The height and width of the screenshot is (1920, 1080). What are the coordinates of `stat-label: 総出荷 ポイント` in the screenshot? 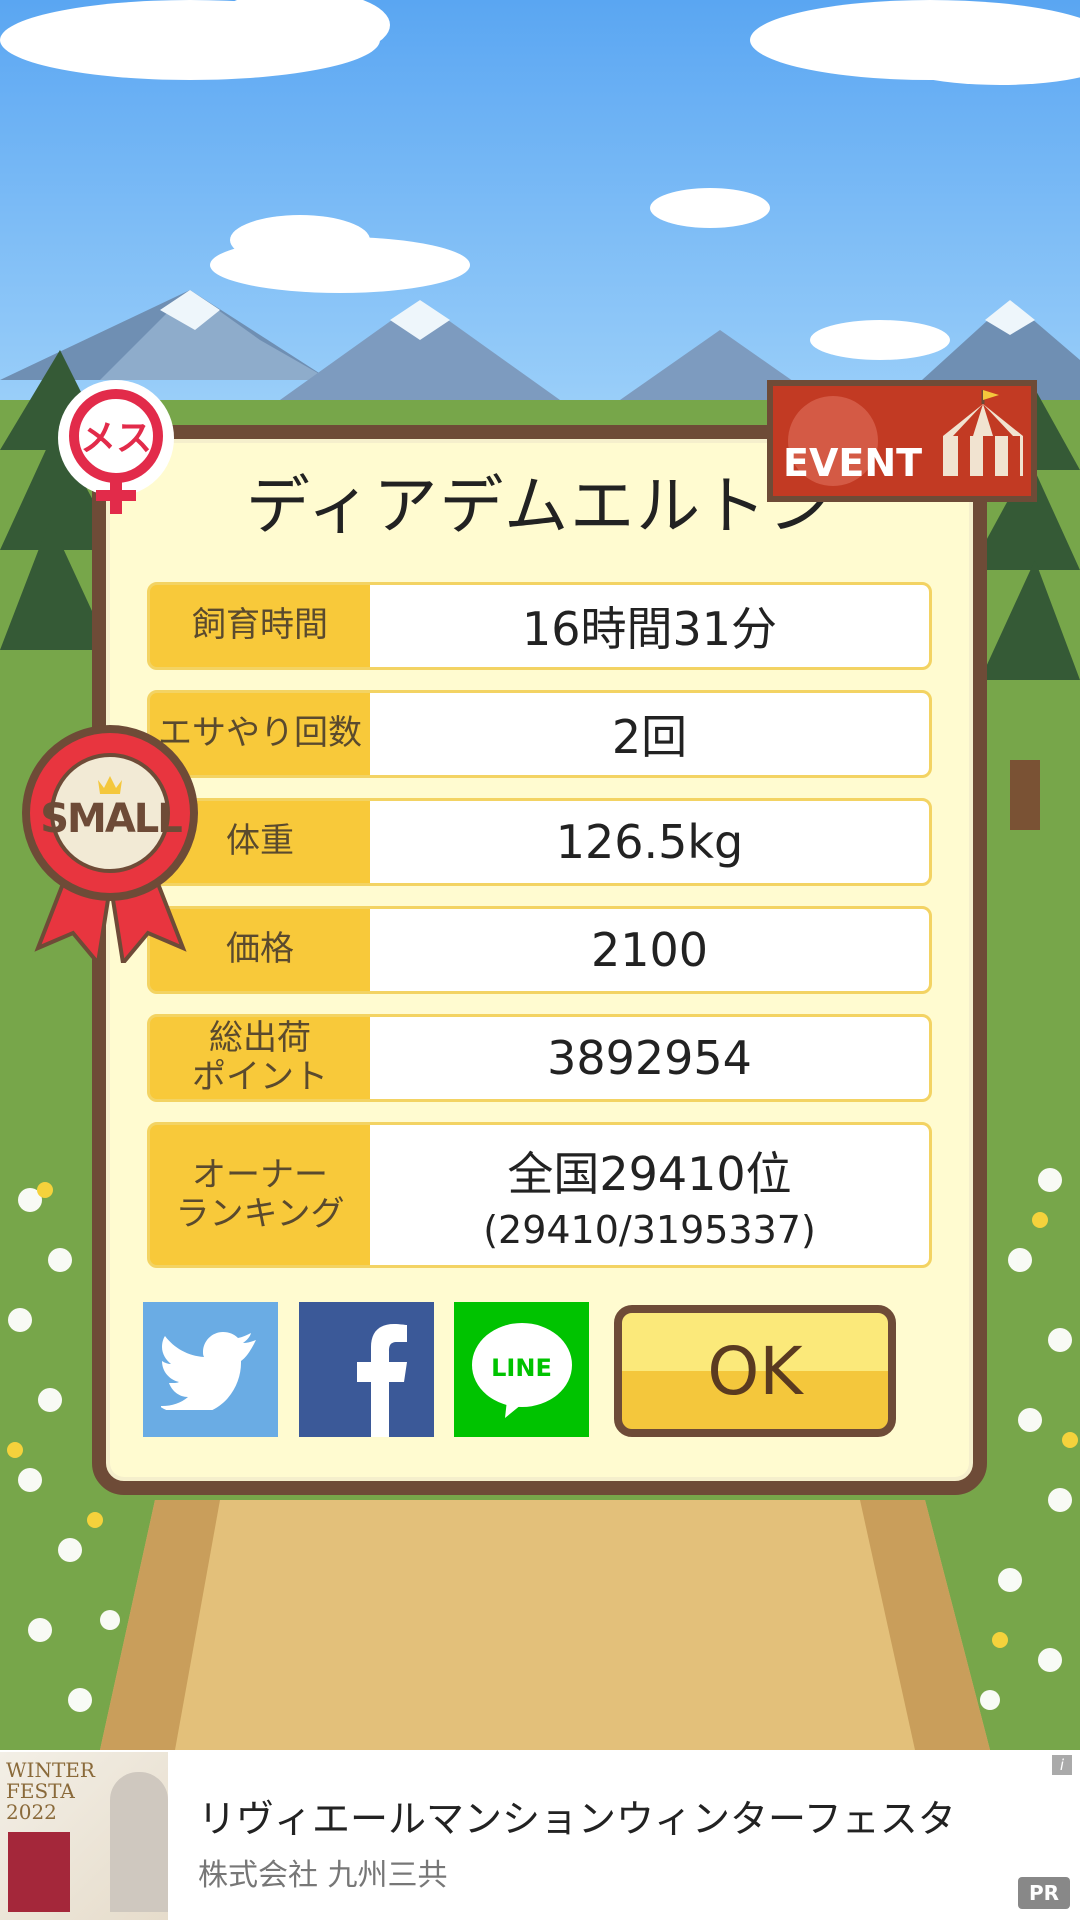 It's located at (260, 1057).